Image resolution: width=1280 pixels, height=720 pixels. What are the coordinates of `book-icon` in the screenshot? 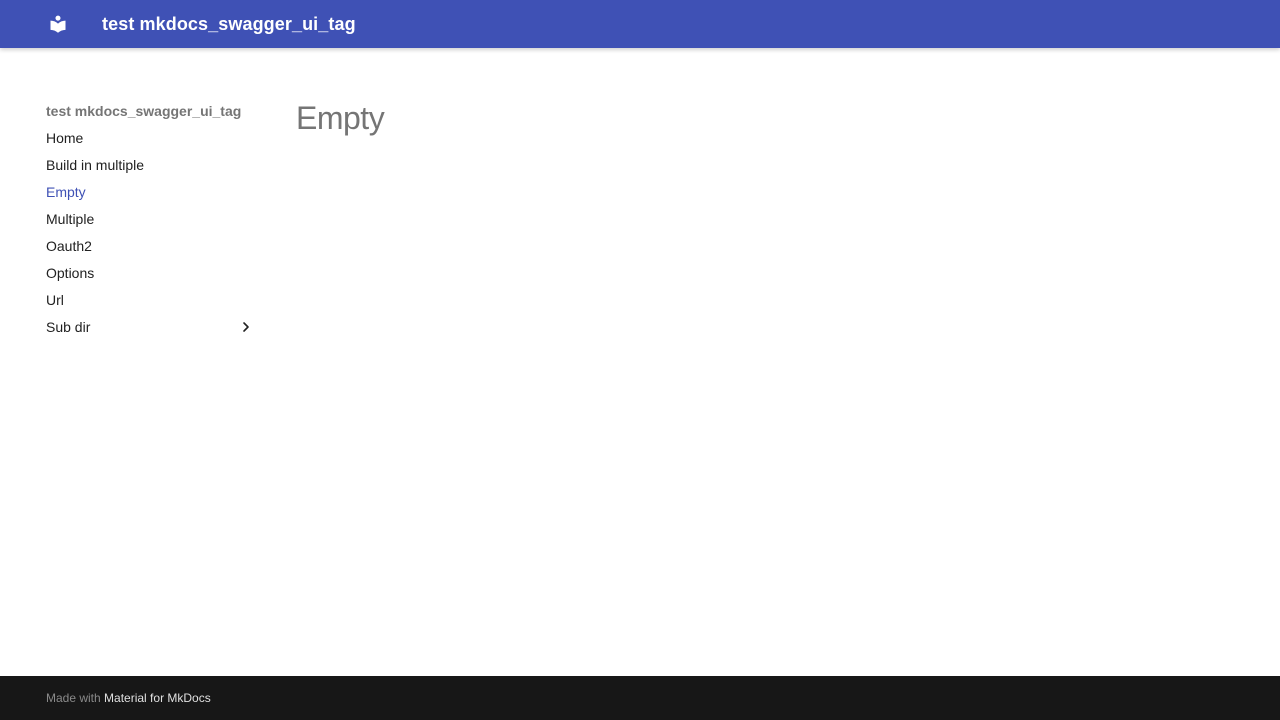 It's located at (58, 24).